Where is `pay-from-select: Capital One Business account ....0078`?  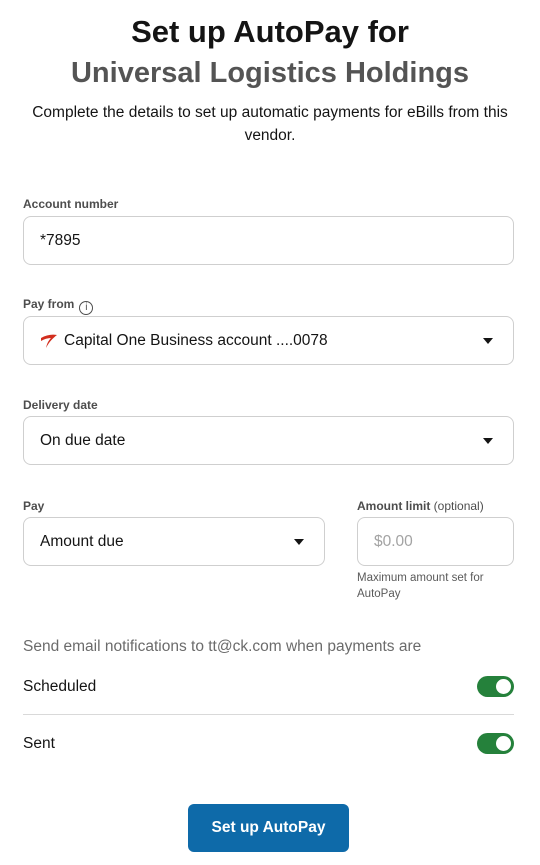
pay-from-select: Capital One Business account ....0078 is located at coordinates (268, 340).